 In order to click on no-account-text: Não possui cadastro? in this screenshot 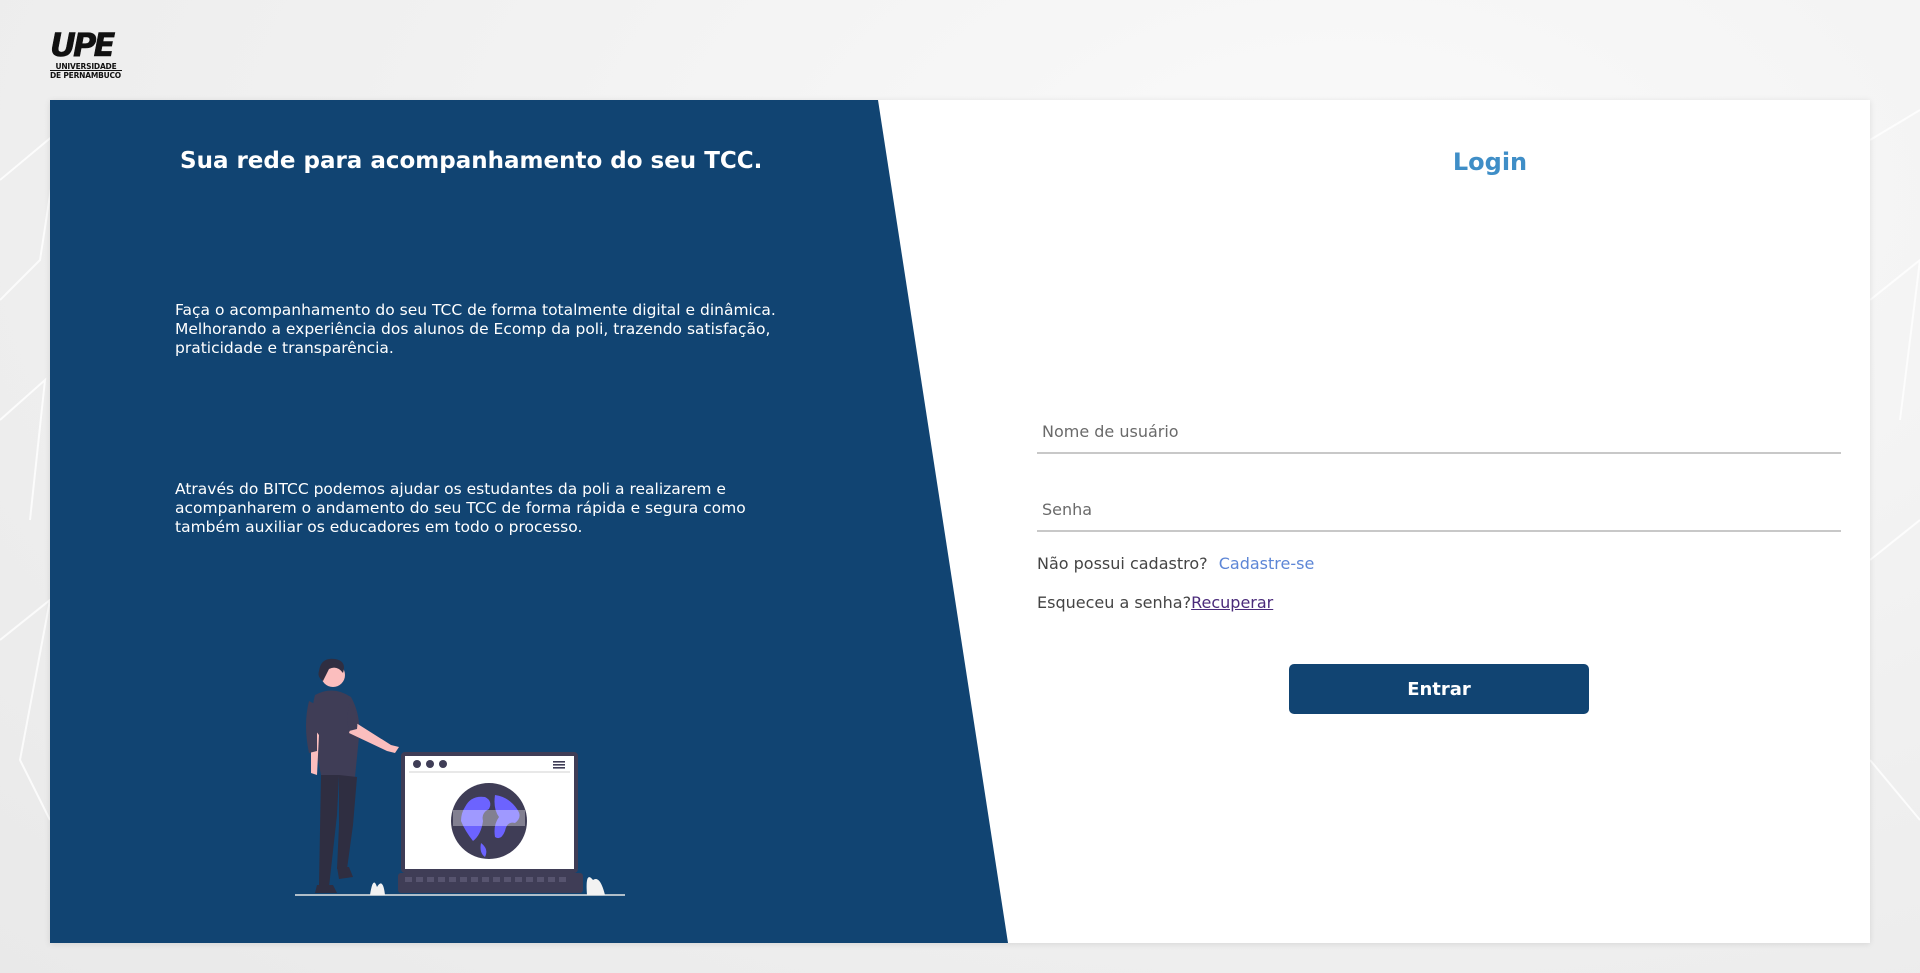, I will do `click(1122, 563)`.